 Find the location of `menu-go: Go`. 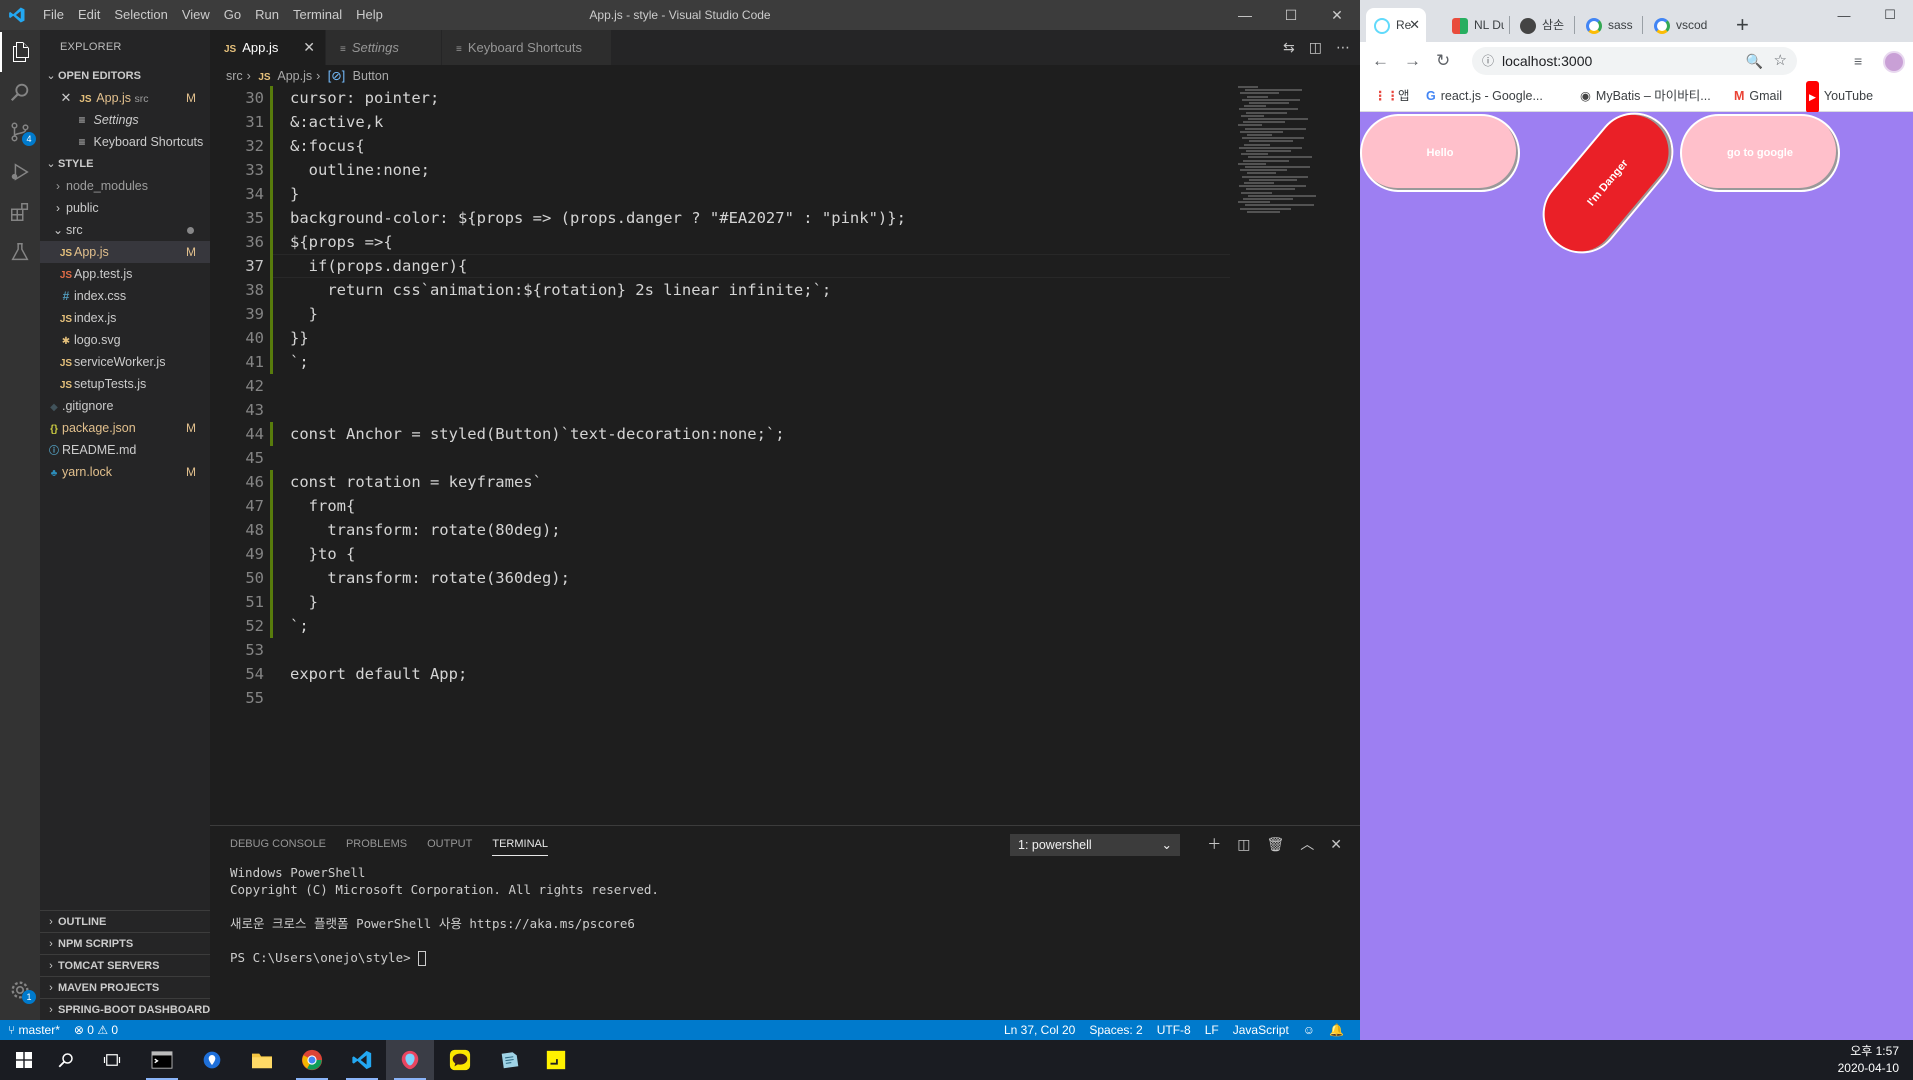

menu-go: Go is located at coordinates (232, 15).